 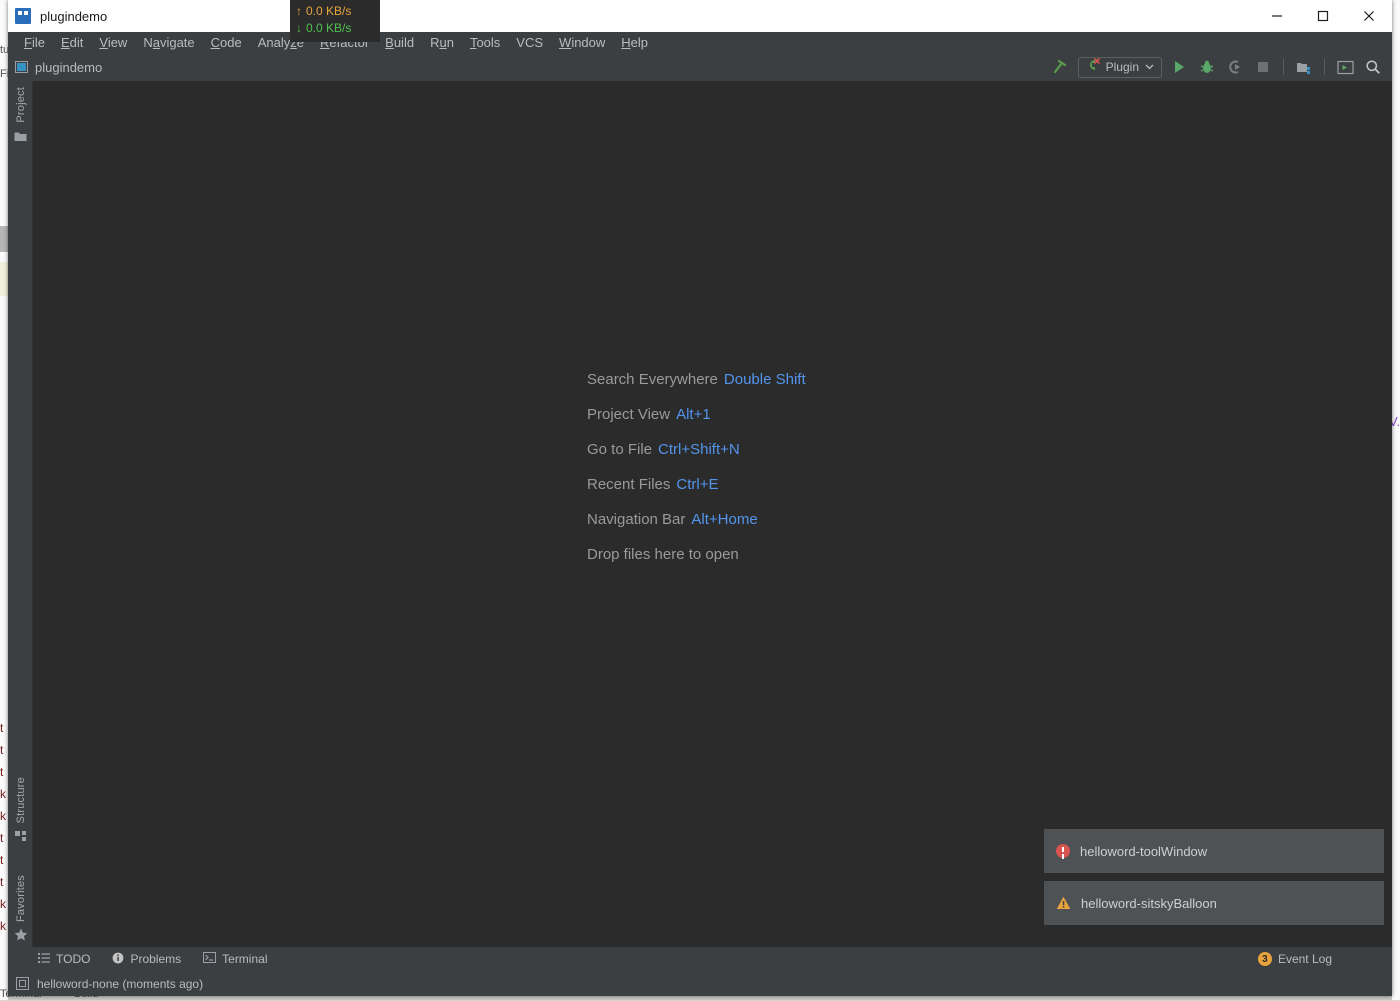 What do you see at coordinates (636, 519) in the screenshot?
I see `hint-action-label: Navigation Bar` at bounding box center [636, 519].